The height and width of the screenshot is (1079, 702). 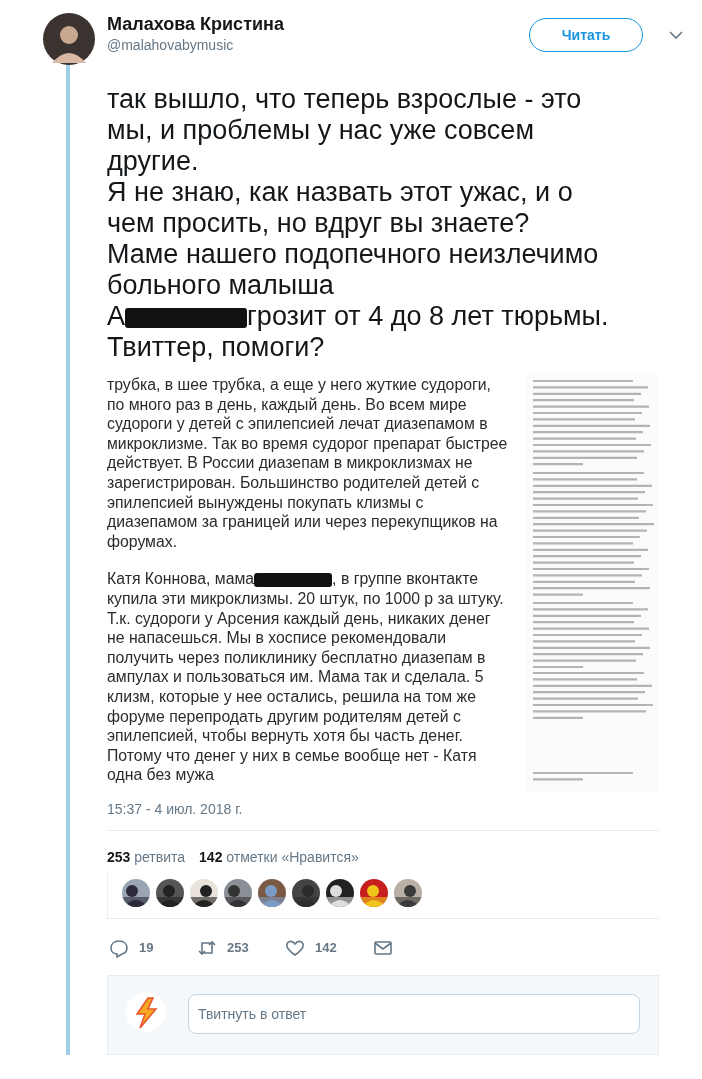 I want to click on paragraph: купила эти микроклизмы. 20 штук, по 1000 р за штуку. Т.к. судороги у Арсения каждый день, никаких денег не напасешься. Мы в хосписе рекомендовали получить через поликлинику бесплатно диазепам в ампулах и пользоваться им. Мама так и сделала. 5 клизм, которые у нее остались, решила на том же форуме перепродать другим родителям детей с эпилепсией, чтобы вернуть хотя бы часть денег. Потому что денег у них в семье вообще нет - Катя одна без мужа, so click(x=306, y=686).